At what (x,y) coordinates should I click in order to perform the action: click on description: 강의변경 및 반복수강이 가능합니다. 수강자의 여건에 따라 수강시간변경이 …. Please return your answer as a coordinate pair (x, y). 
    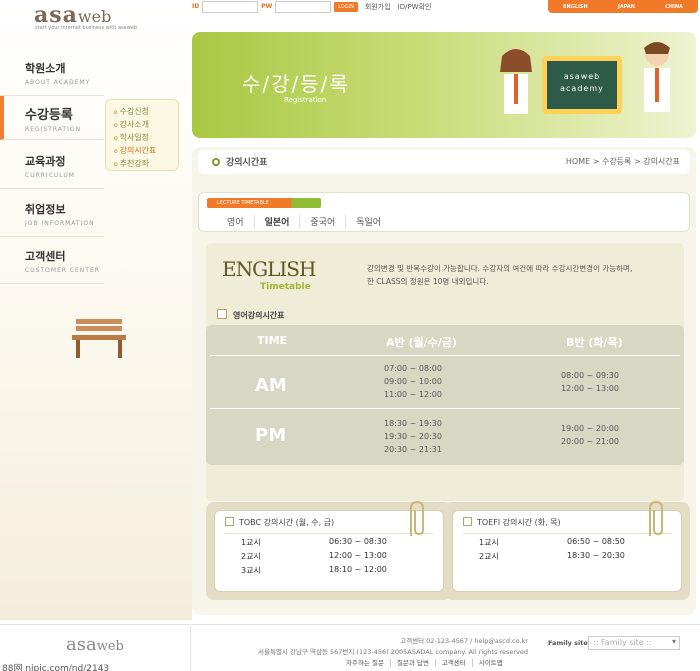
    Looking at the image, I should click on (523, 275).